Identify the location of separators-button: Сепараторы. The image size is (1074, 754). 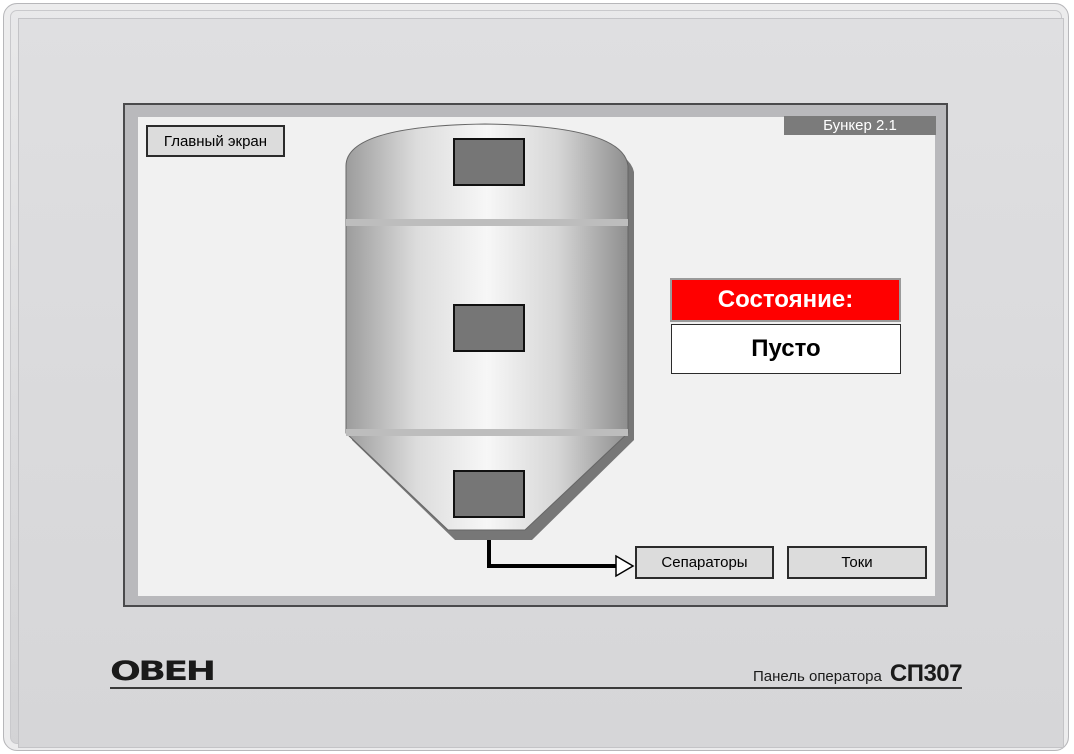
(704, 562).